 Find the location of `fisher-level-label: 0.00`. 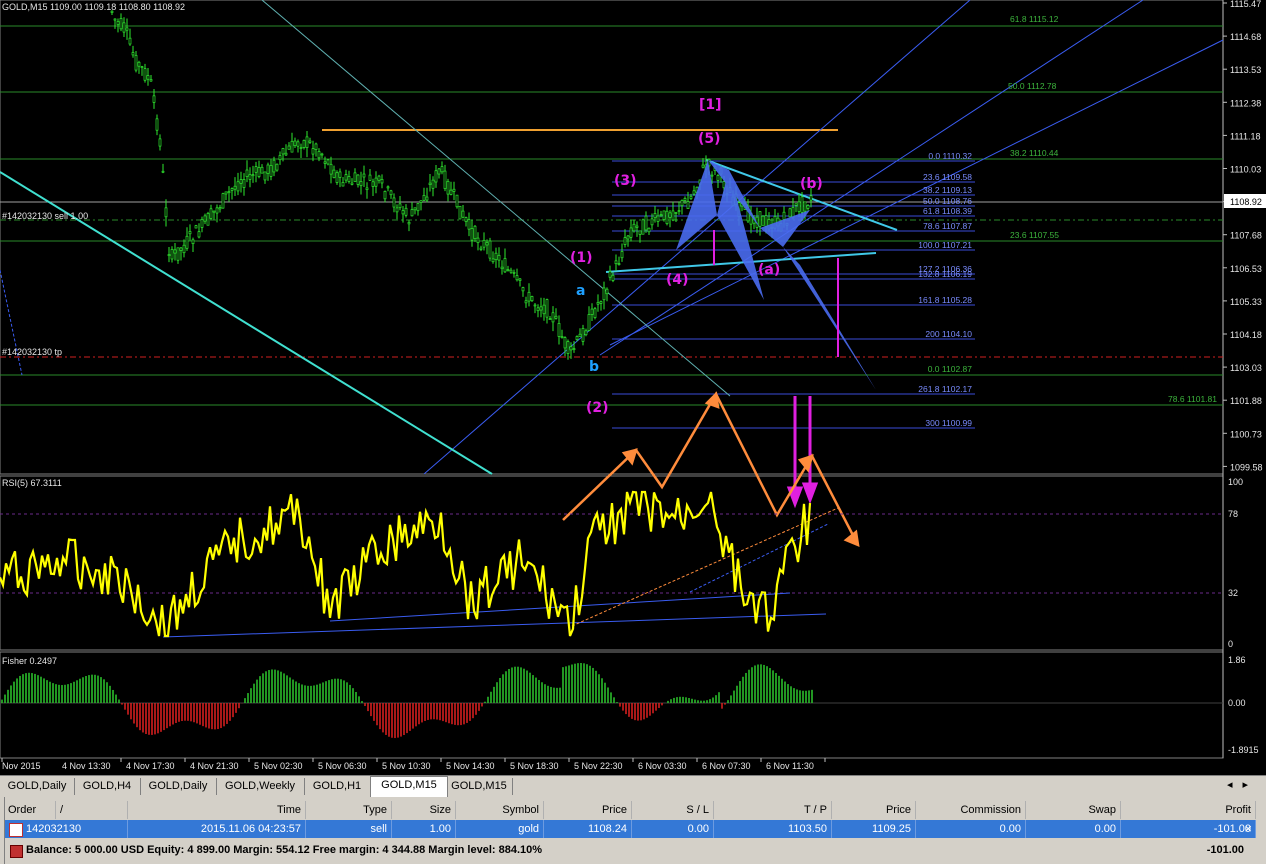

fisher-level-label: 0.00 is located at coordinates (1237, 703).